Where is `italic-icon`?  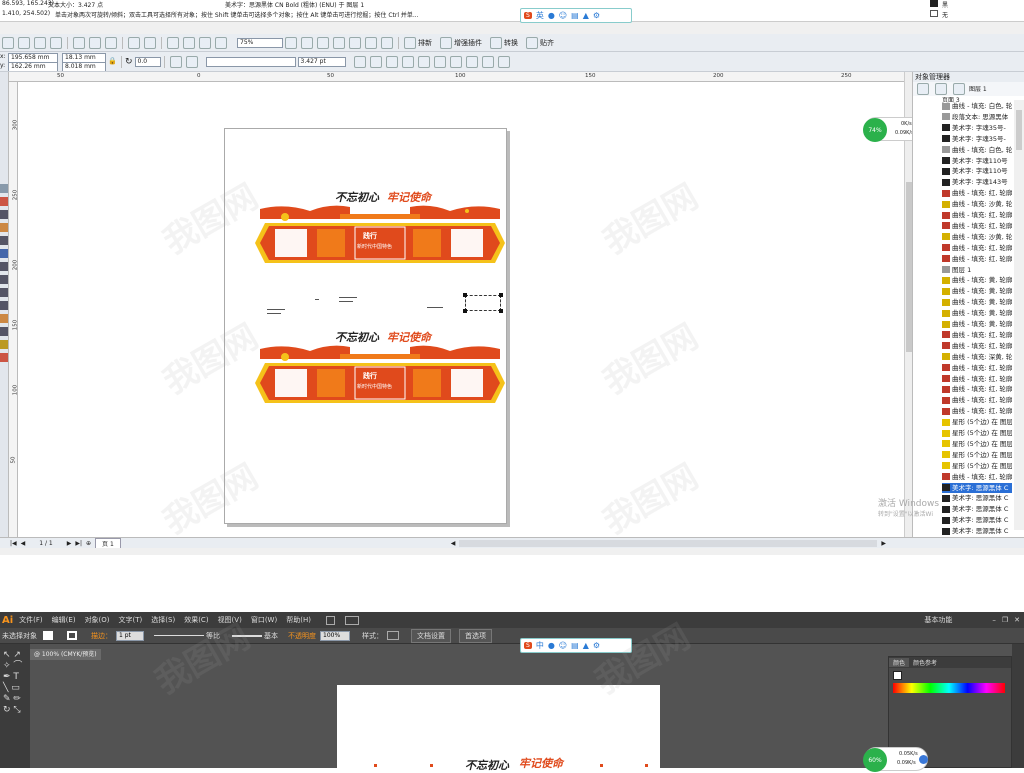
italic-icon is located at coordinates (375, 61).